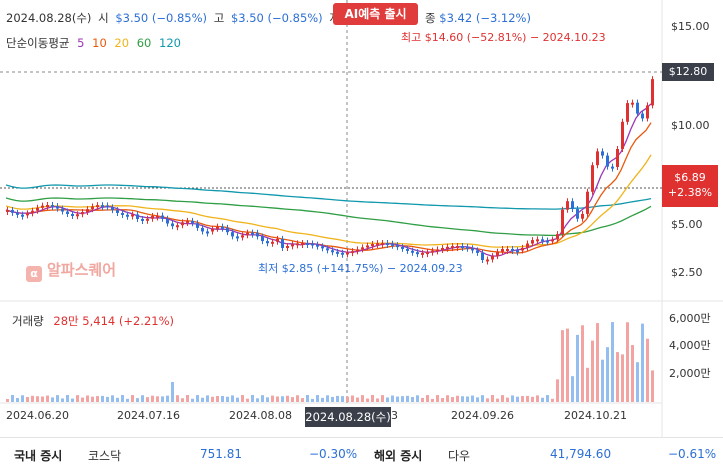 The image size is (723, 472). What do you see at coordinates (221, 454) in the screenshot?
I see `kosdaq-value: 751.81` at bounding box center [221, 454].